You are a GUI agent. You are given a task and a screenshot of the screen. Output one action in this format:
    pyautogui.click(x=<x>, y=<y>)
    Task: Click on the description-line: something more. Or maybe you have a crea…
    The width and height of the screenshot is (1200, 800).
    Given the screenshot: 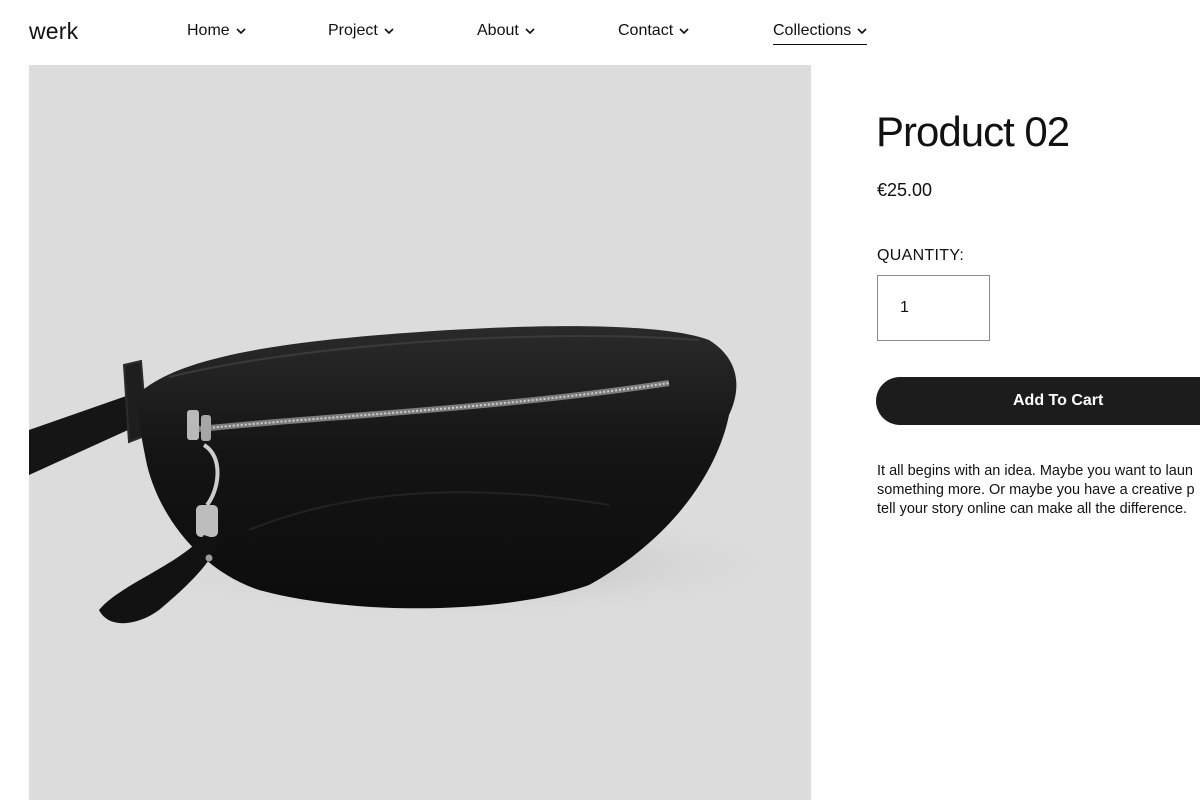 What is the action you would take?
    pyautogui.click(x=1036, y=490)
    